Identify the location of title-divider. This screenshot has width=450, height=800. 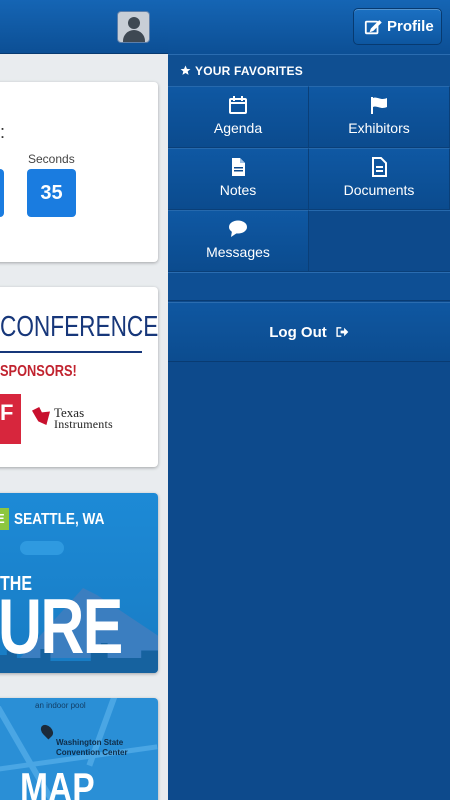
(71, 352).